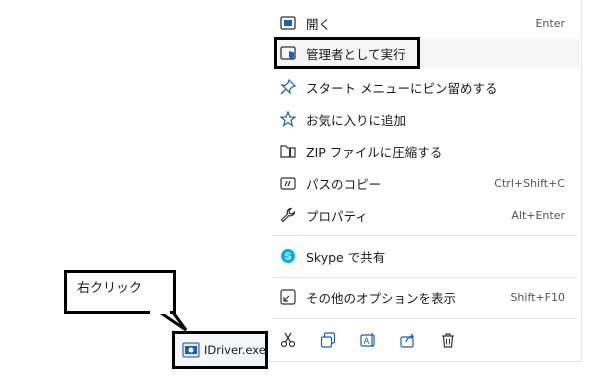 This screenshot has height=384, width=589. What do you see at coordinates (424, 119) in the screenshot?
I see `menu-item-favorite: お気に入りに追加` at bounding box center [424, 119].